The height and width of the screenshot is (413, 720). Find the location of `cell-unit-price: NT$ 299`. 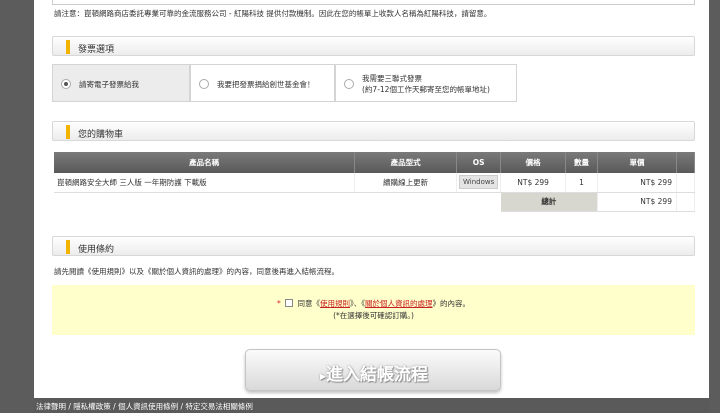

cell-unit-price: NT$ 299 is located at coordinates (637, 183).